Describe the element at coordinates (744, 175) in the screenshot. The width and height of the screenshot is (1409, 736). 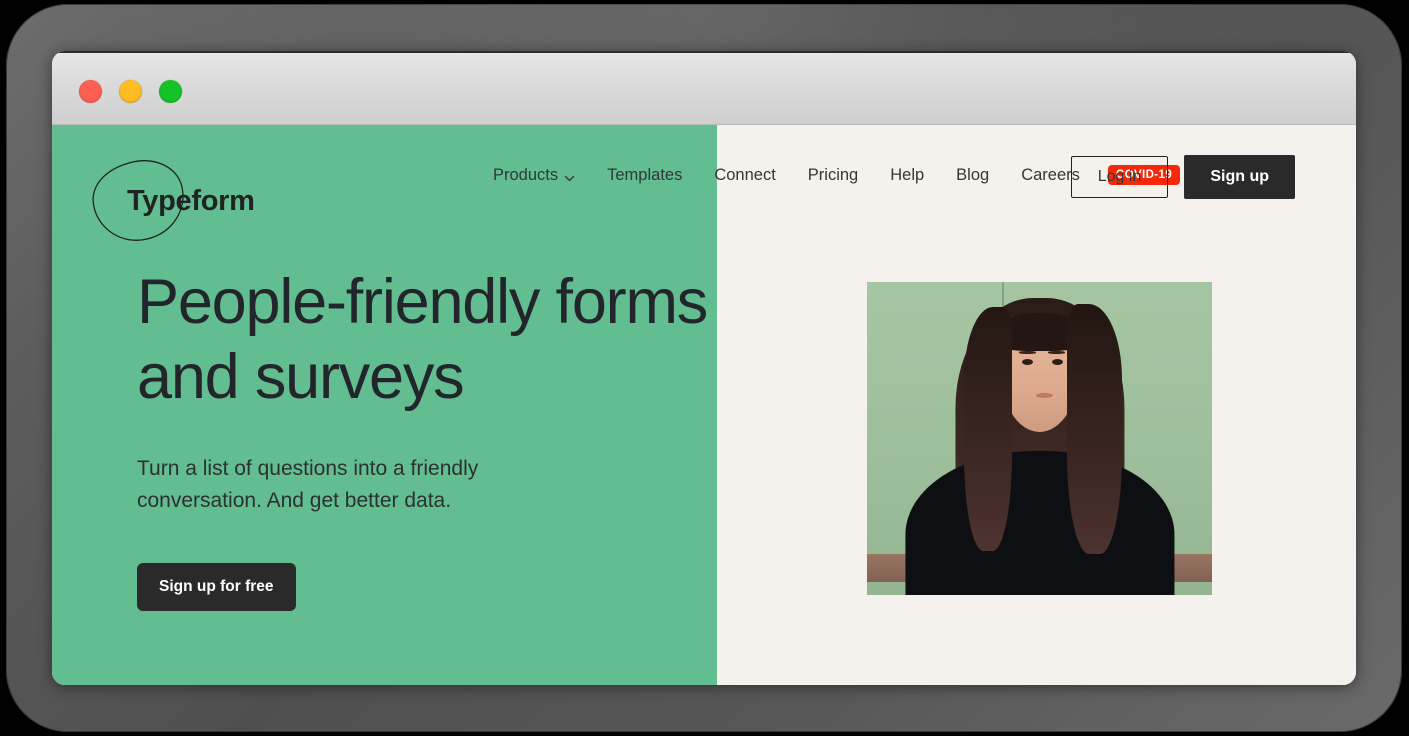
I see `nav-link-connect: Connect` at that location.